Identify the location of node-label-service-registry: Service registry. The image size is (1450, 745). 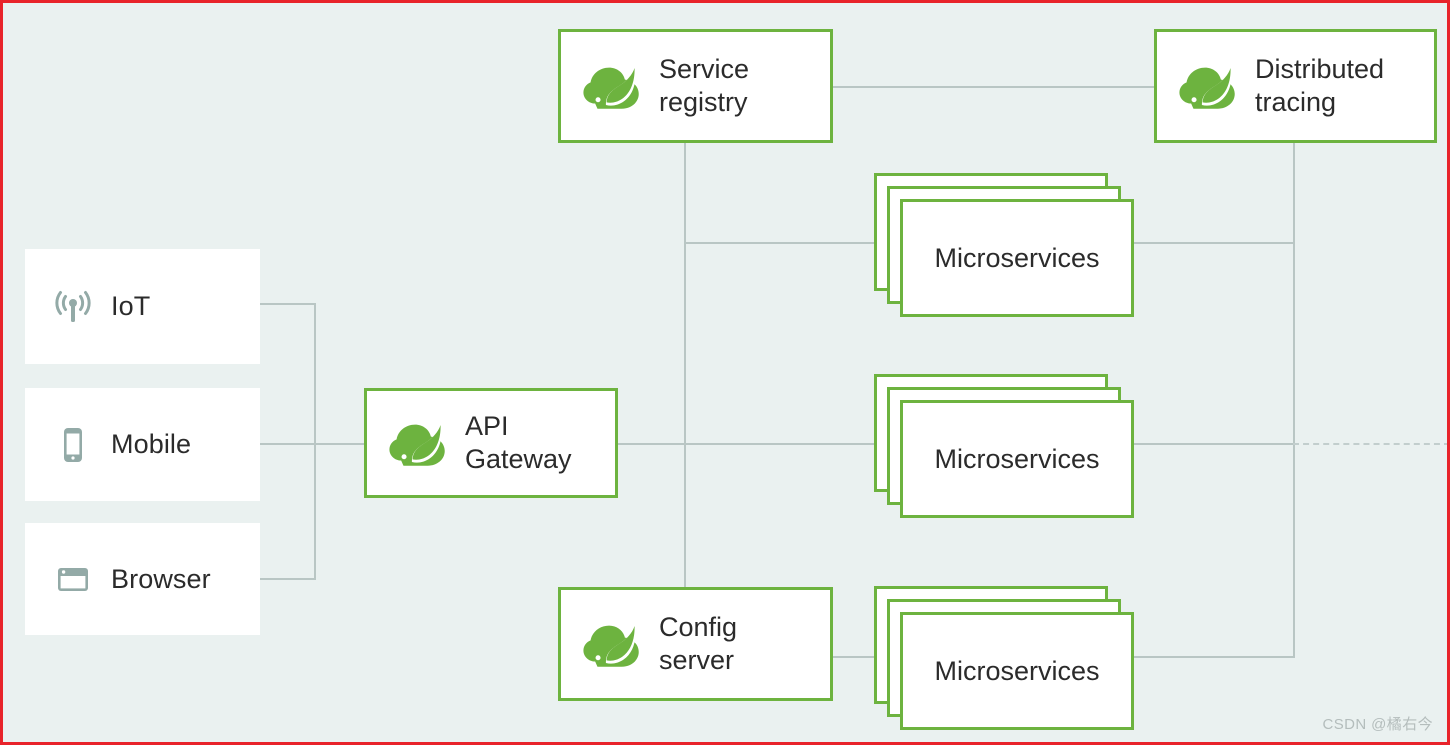
(704, 85).